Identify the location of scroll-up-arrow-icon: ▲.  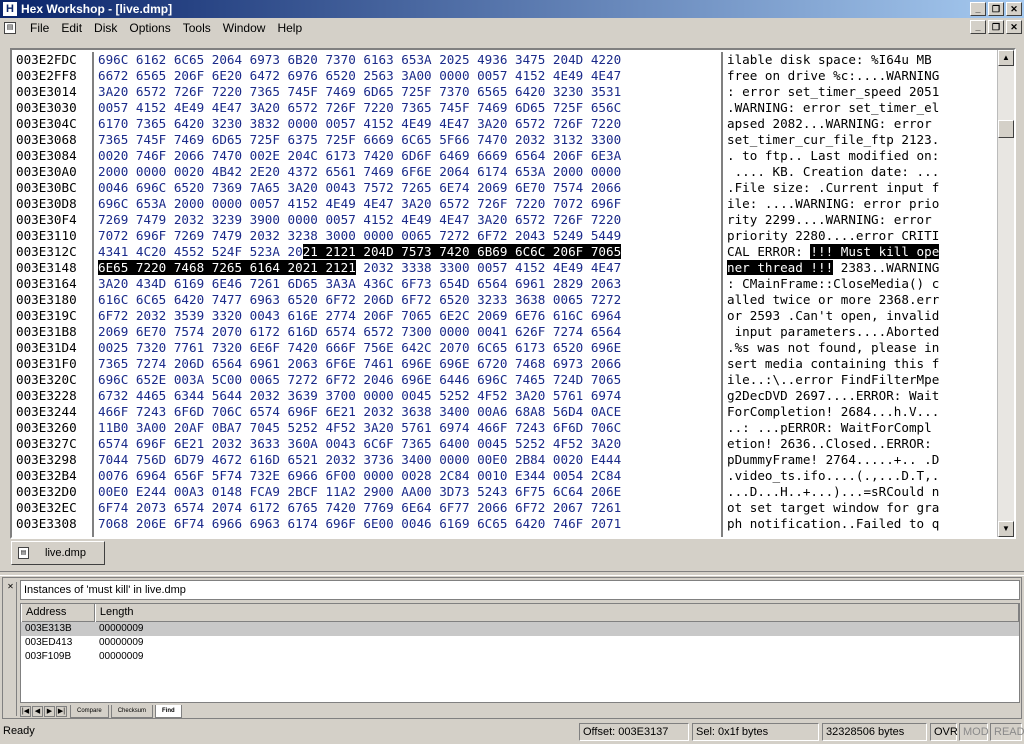
(1006, 58).